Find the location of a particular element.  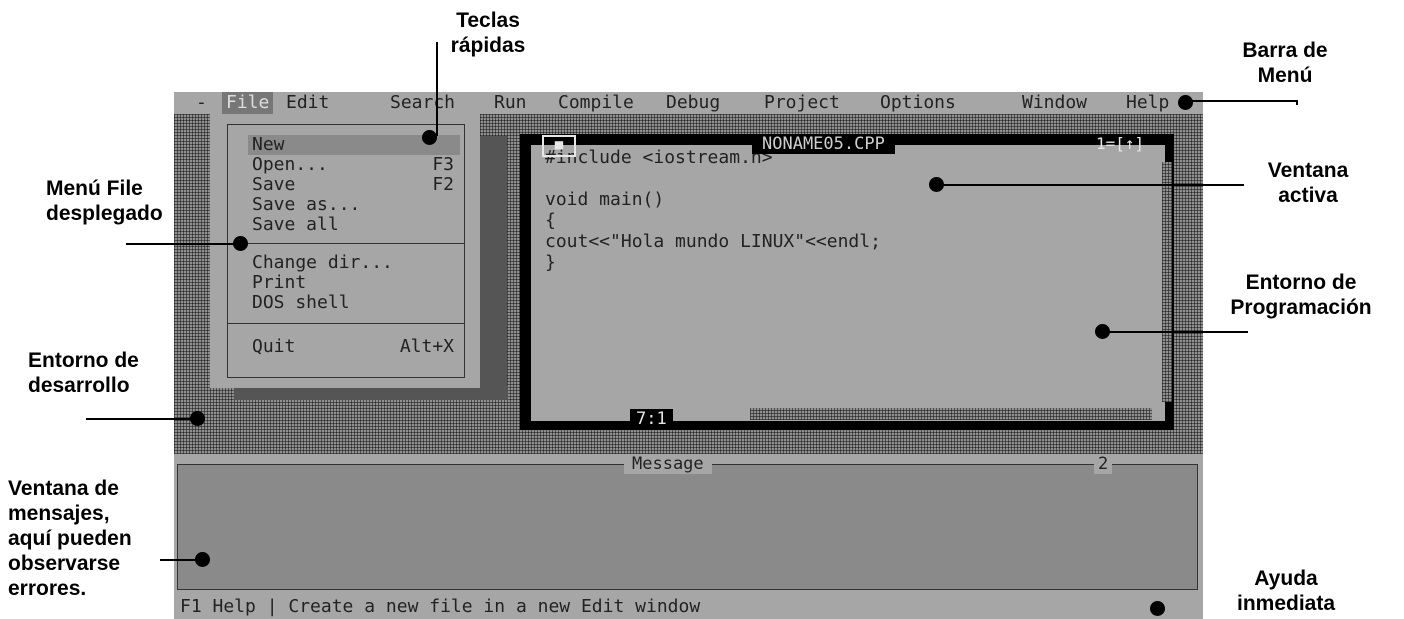

annotation-menu-file: Menú File desplegado is located at coordinates (104, 201).